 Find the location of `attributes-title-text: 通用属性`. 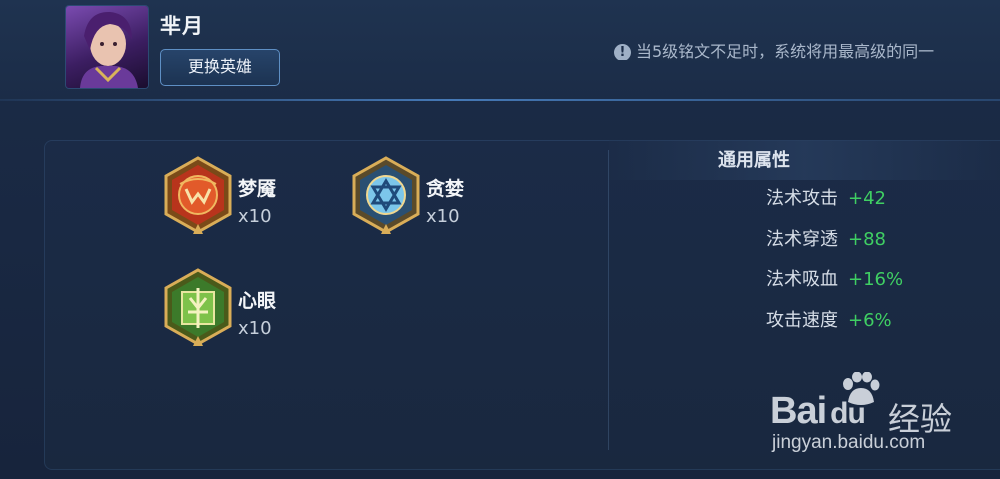

attributes-title-text: 通用属性 is located at coordinates (754, 160).